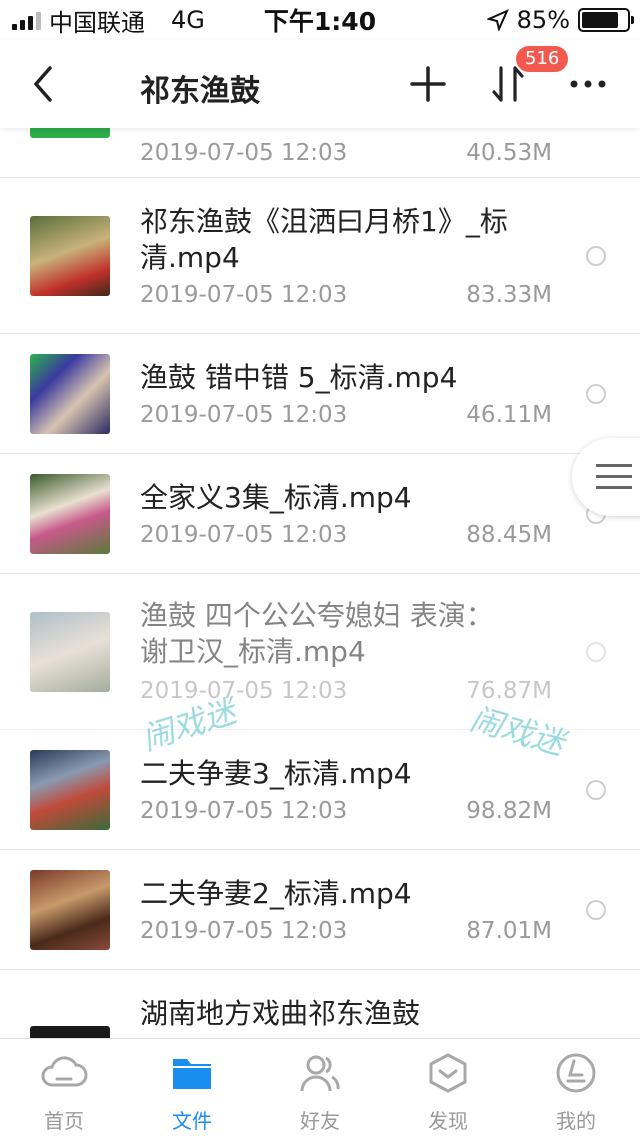  I want to click on tab-profile: 我的, so click(576, 1087).